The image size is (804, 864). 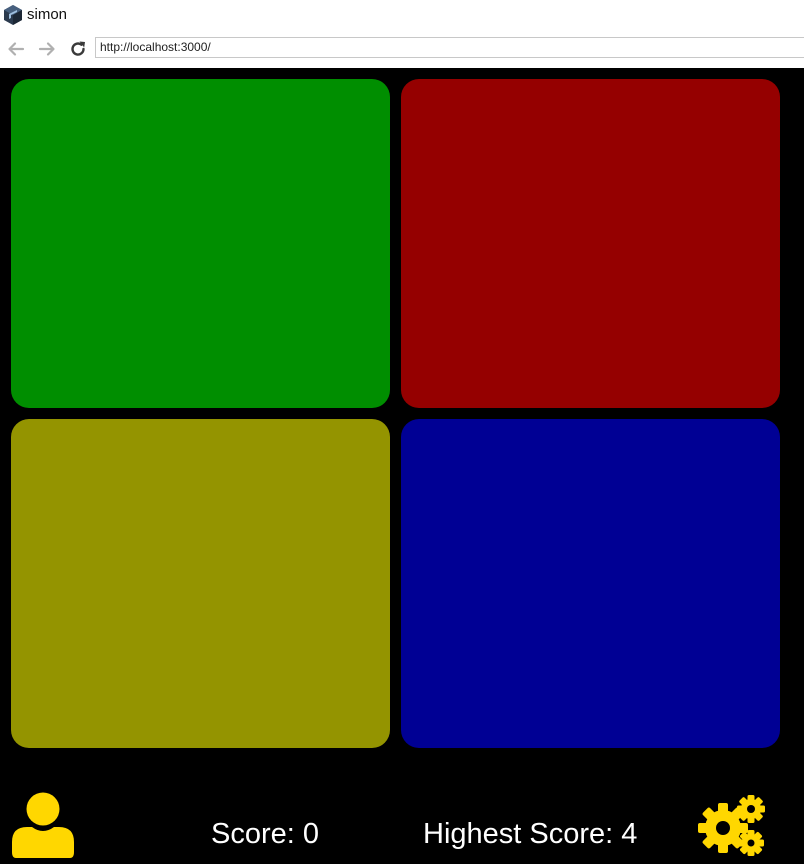 What do you see at coordinates (402, 16) in the screenshot?
I see `title-bar: simon` at bounding box center [402, 16].